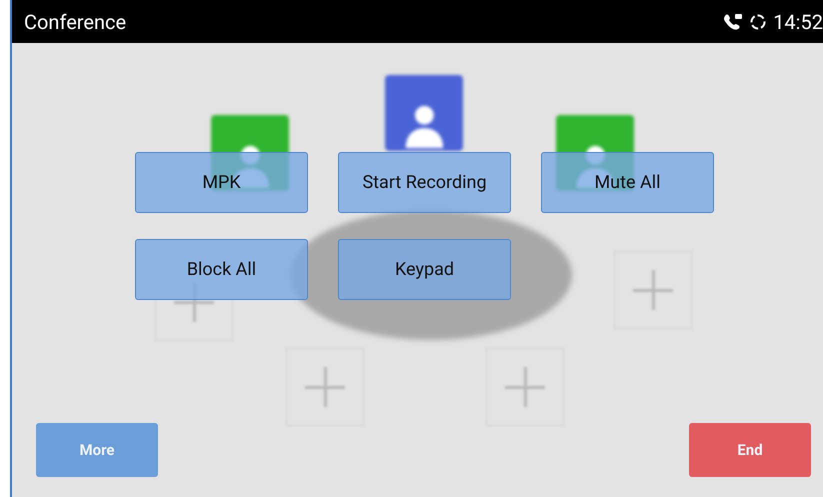 The height and width of the screenshot is (497, 823). I want to click on menu-button: Block All, so click(221, 269).